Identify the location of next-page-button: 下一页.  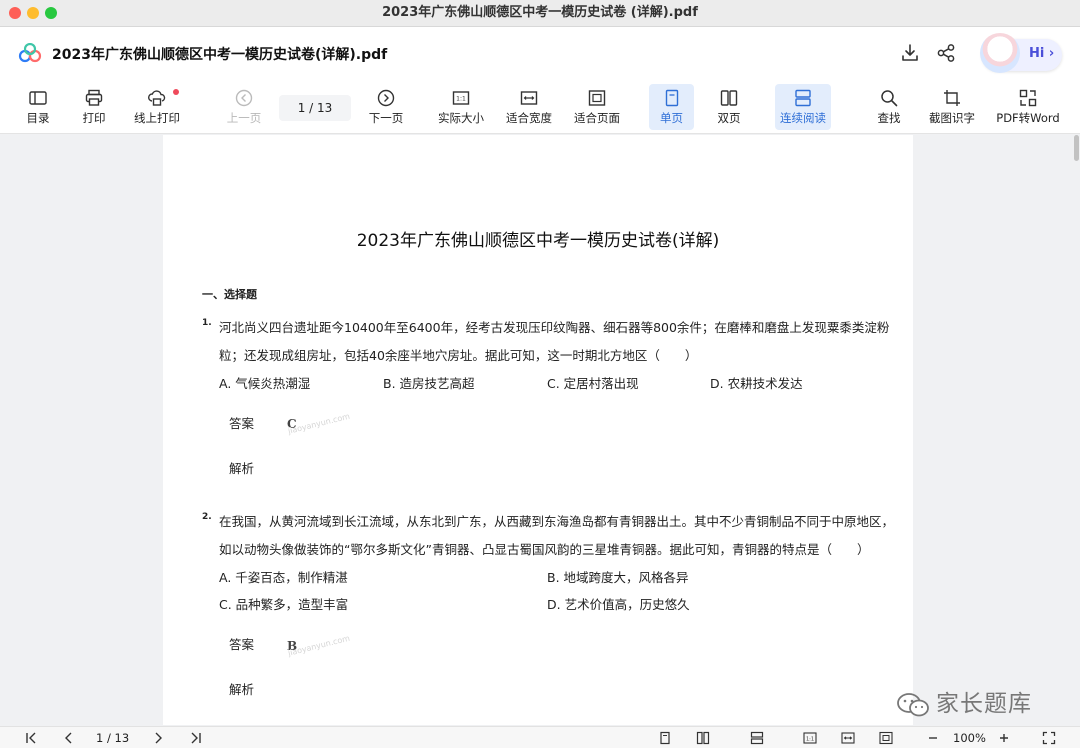
(386, 107).